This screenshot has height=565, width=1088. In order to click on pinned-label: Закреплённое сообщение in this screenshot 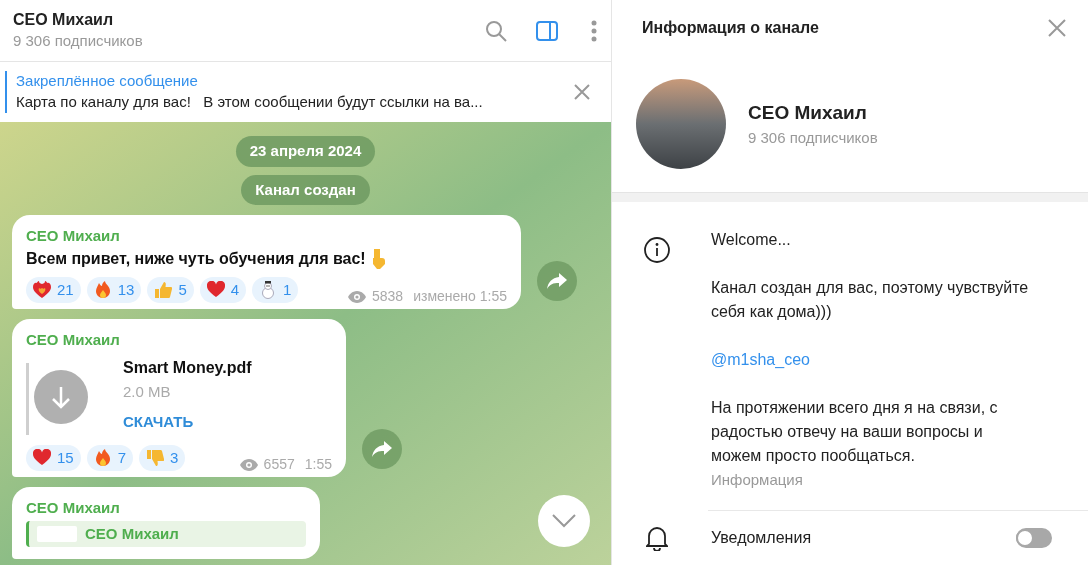, I will do `click(107, 81)`.